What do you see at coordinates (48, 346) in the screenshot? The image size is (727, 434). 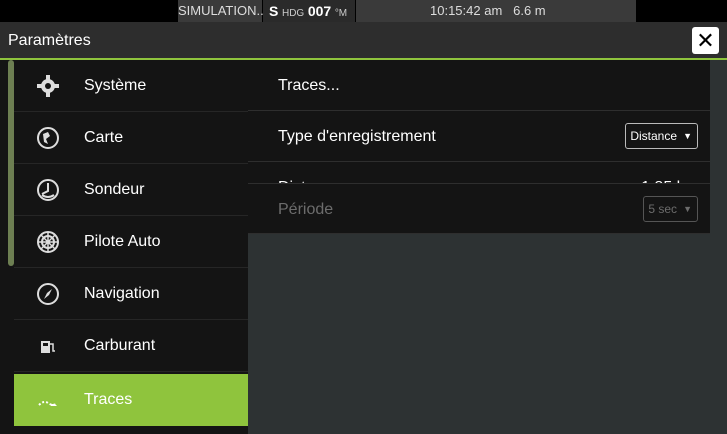 I see `fuel-icon` at bounding box center [48, 346].